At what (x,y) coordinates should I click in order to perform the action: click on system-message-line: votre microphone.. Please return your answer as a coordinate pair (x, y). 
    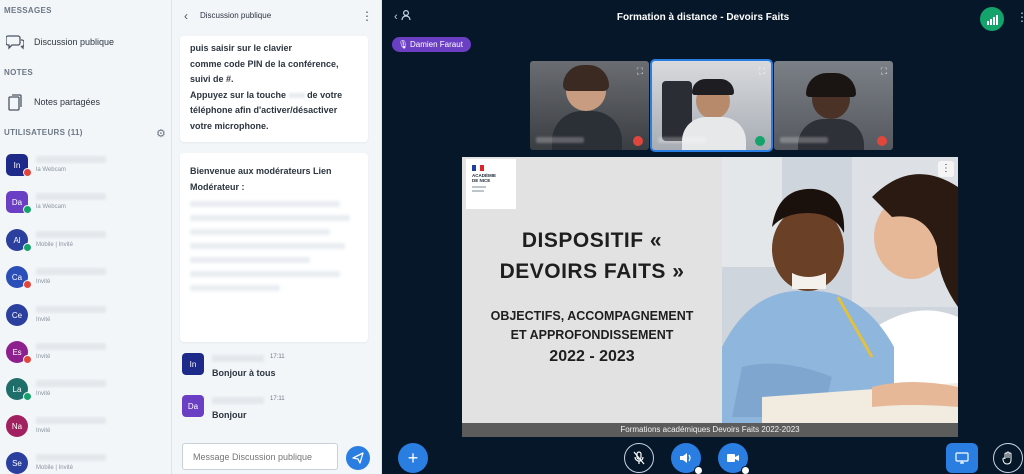
    Looking at the image, I should click on (229, 125).